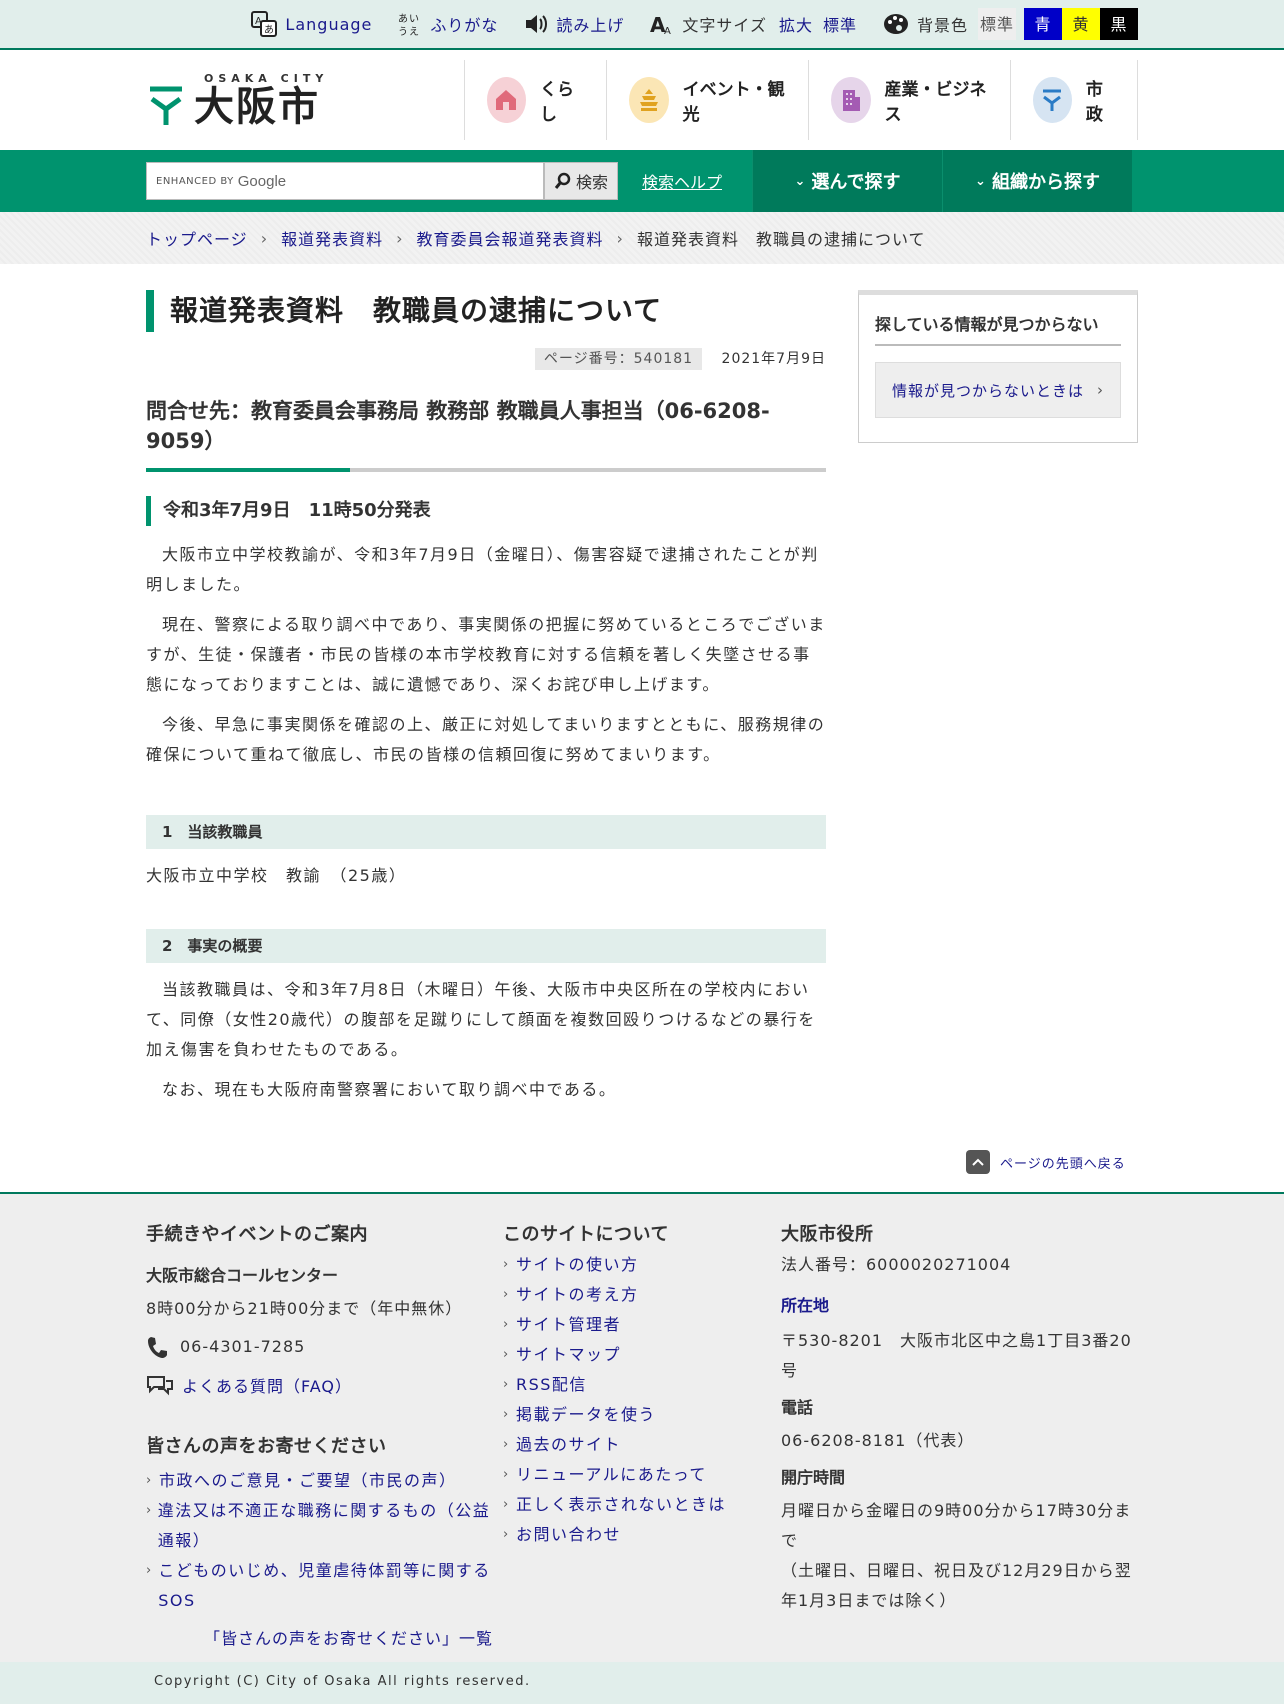 The width and height of the screenshot is (1284, 1704). What do you see at coordinates (998, 328) in the screenshot?
I see `side-help-title: 探している情報が見つからない` at bounding box center [998, 328].